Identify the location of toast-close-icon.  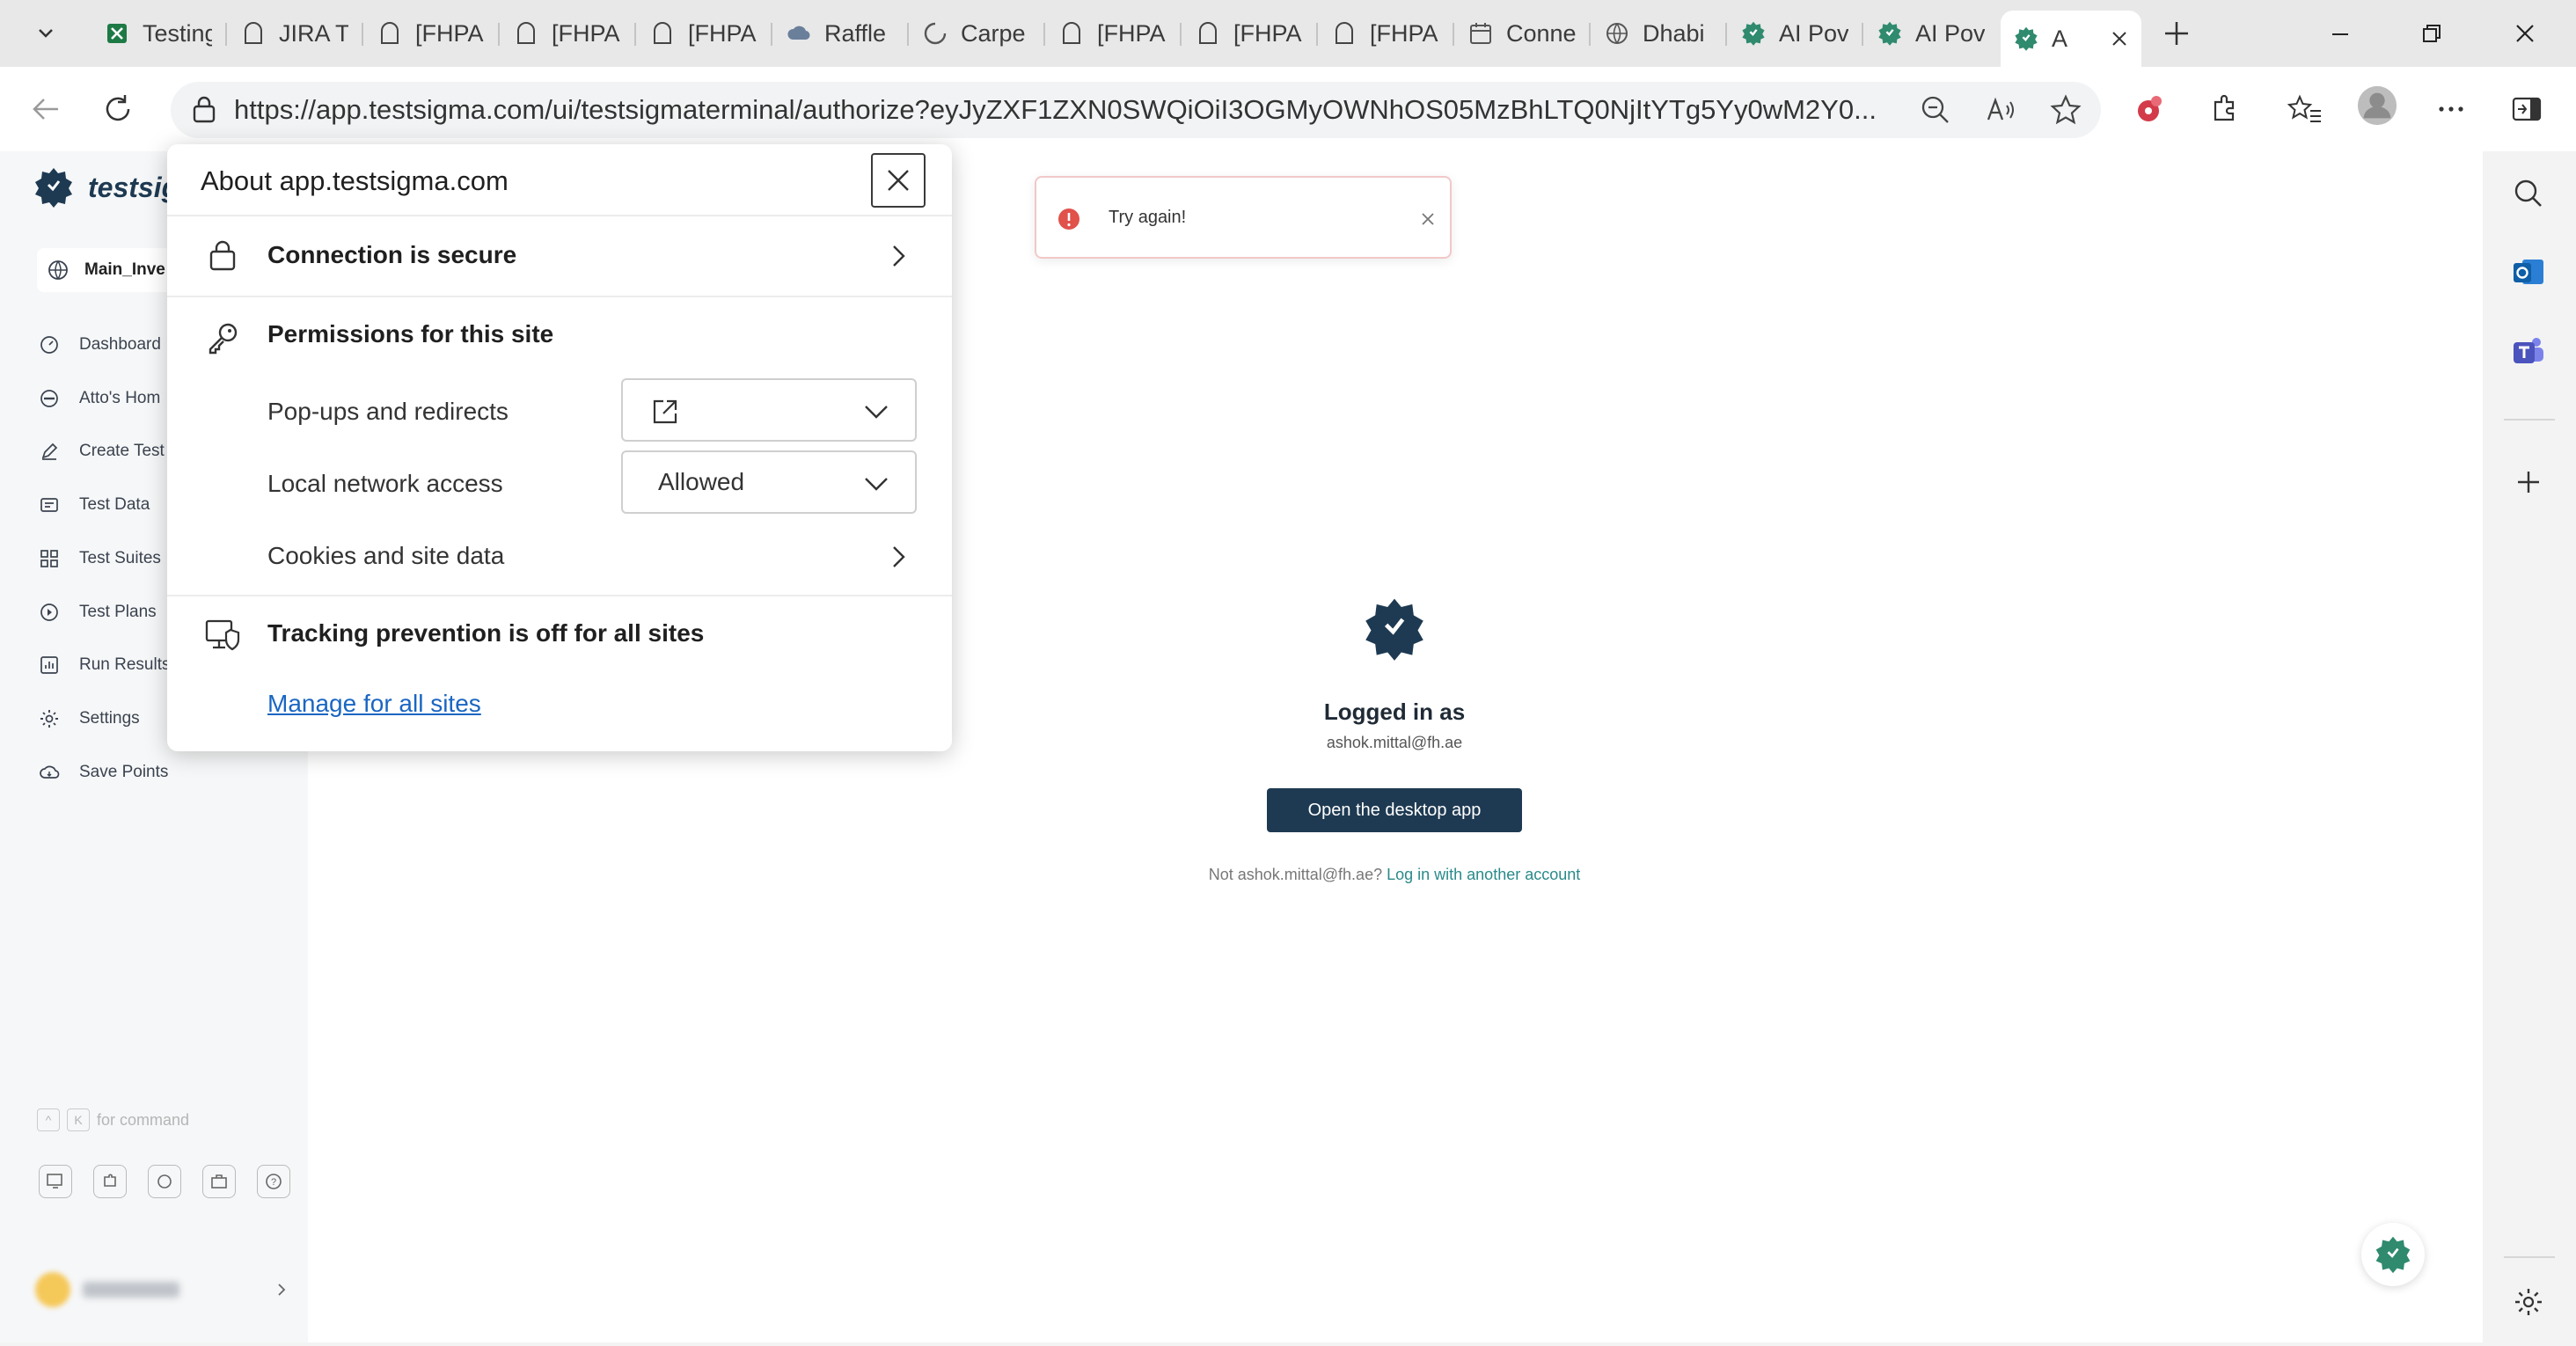
(1428, 219).